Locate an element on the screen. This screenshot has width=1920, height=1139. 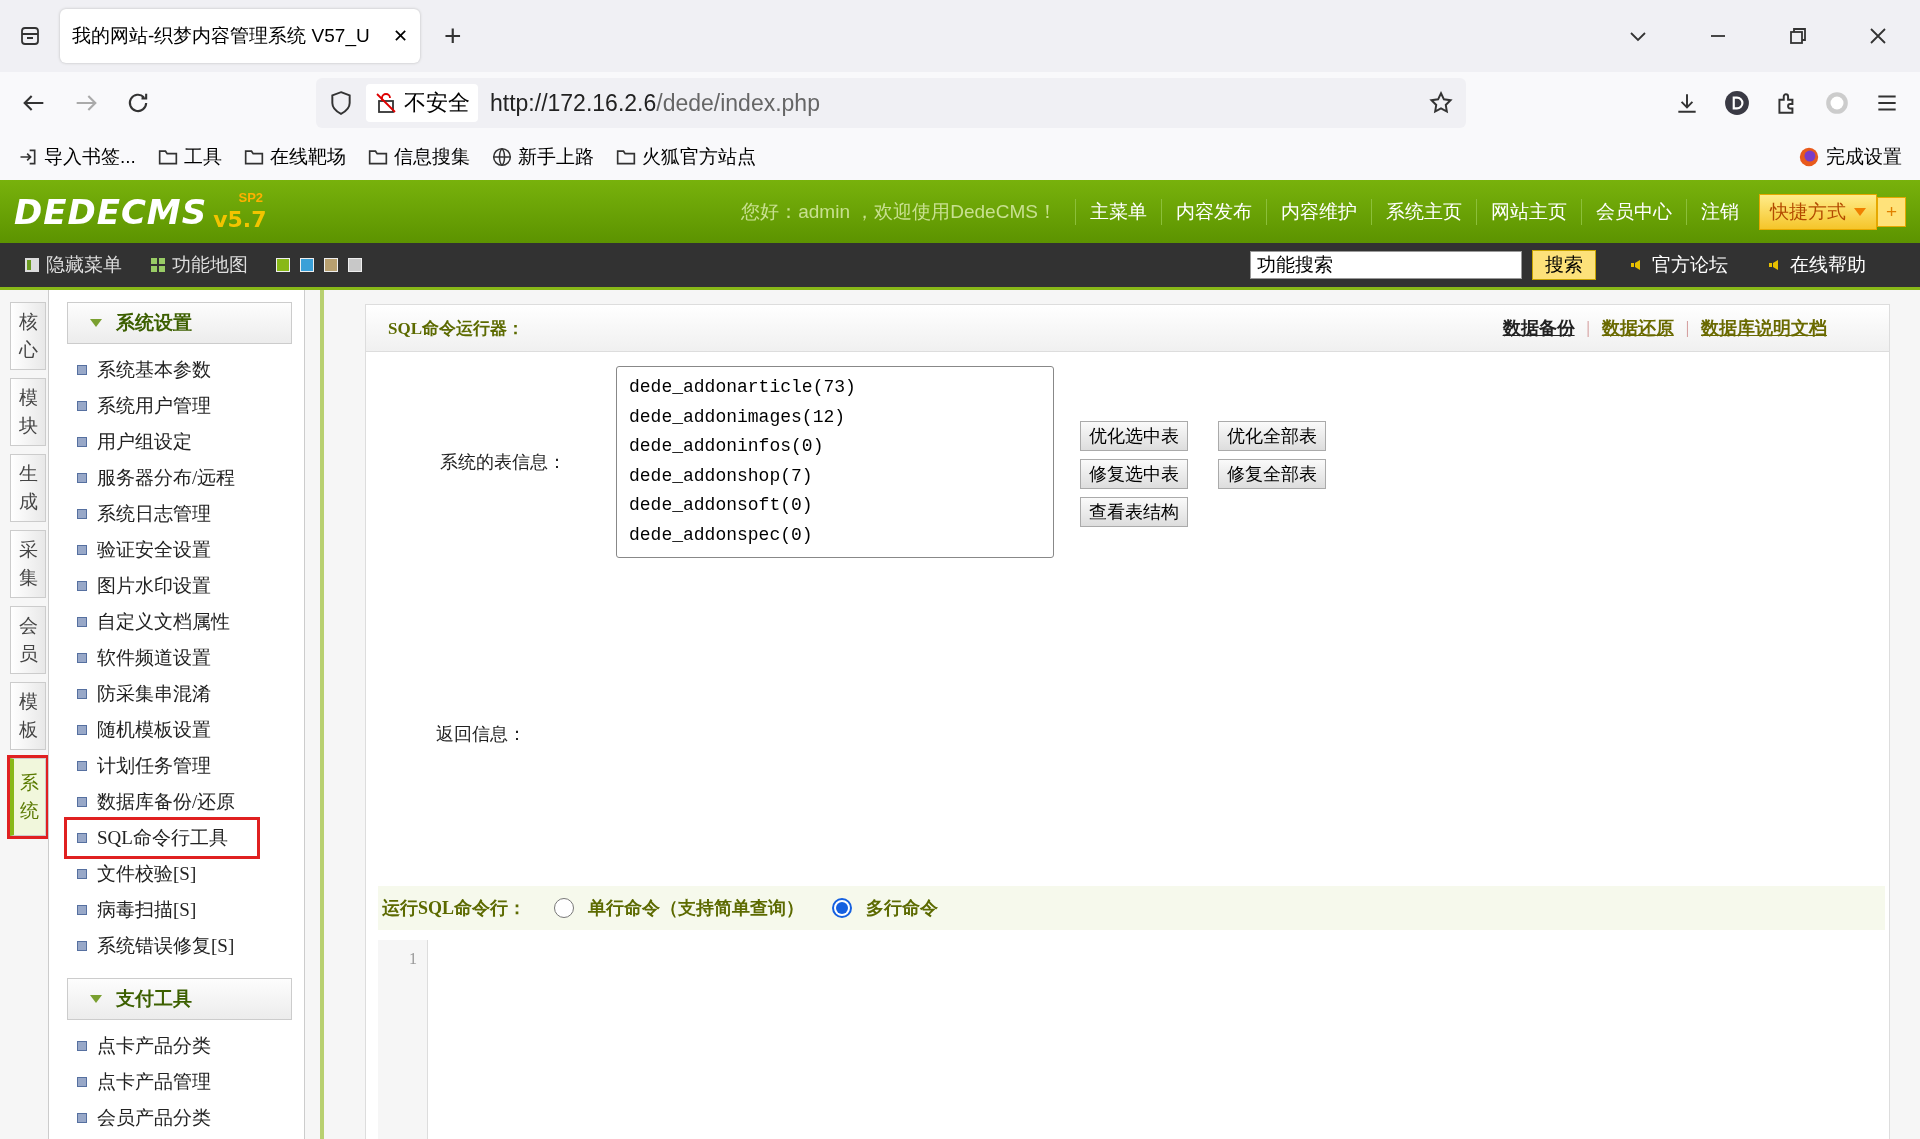
bookmark: 新手上路 is located at coordinates (542, 157).